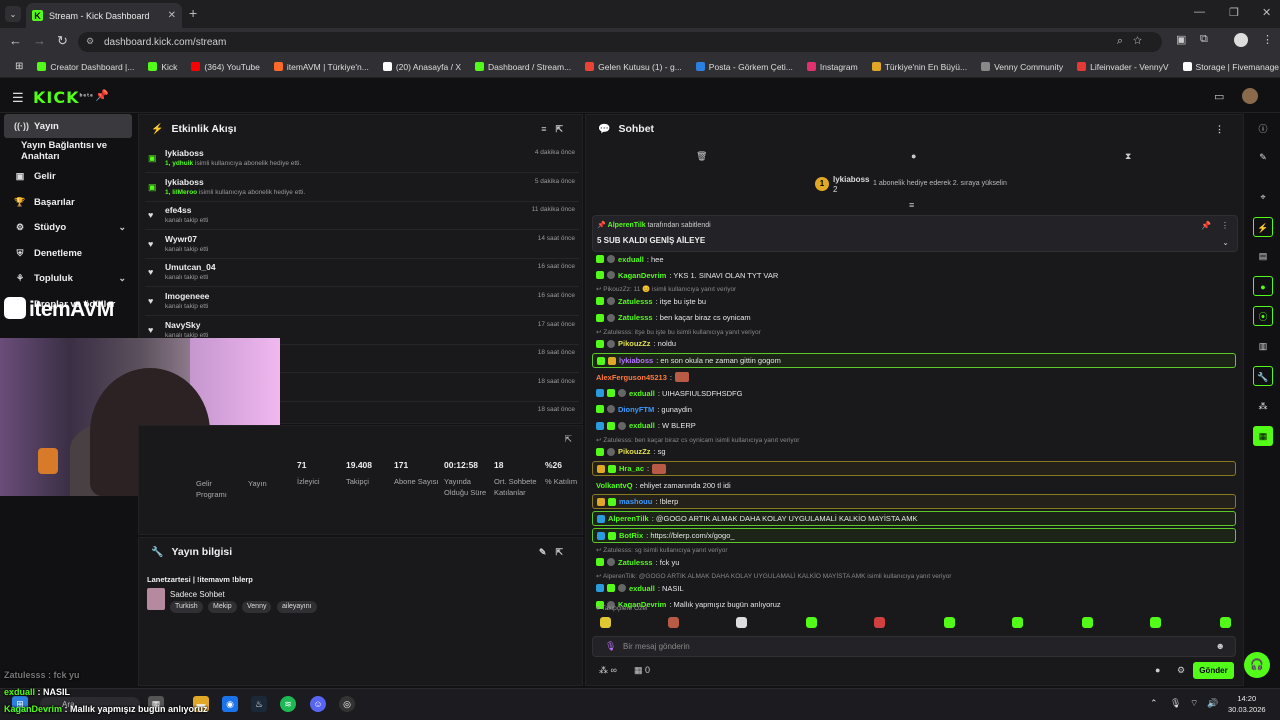 This screenshot has height=720, width=1280. Describe the element at coordinates (225, 67) in the screenshot. I see `bookmark-item: (364) YouTube` at that location.